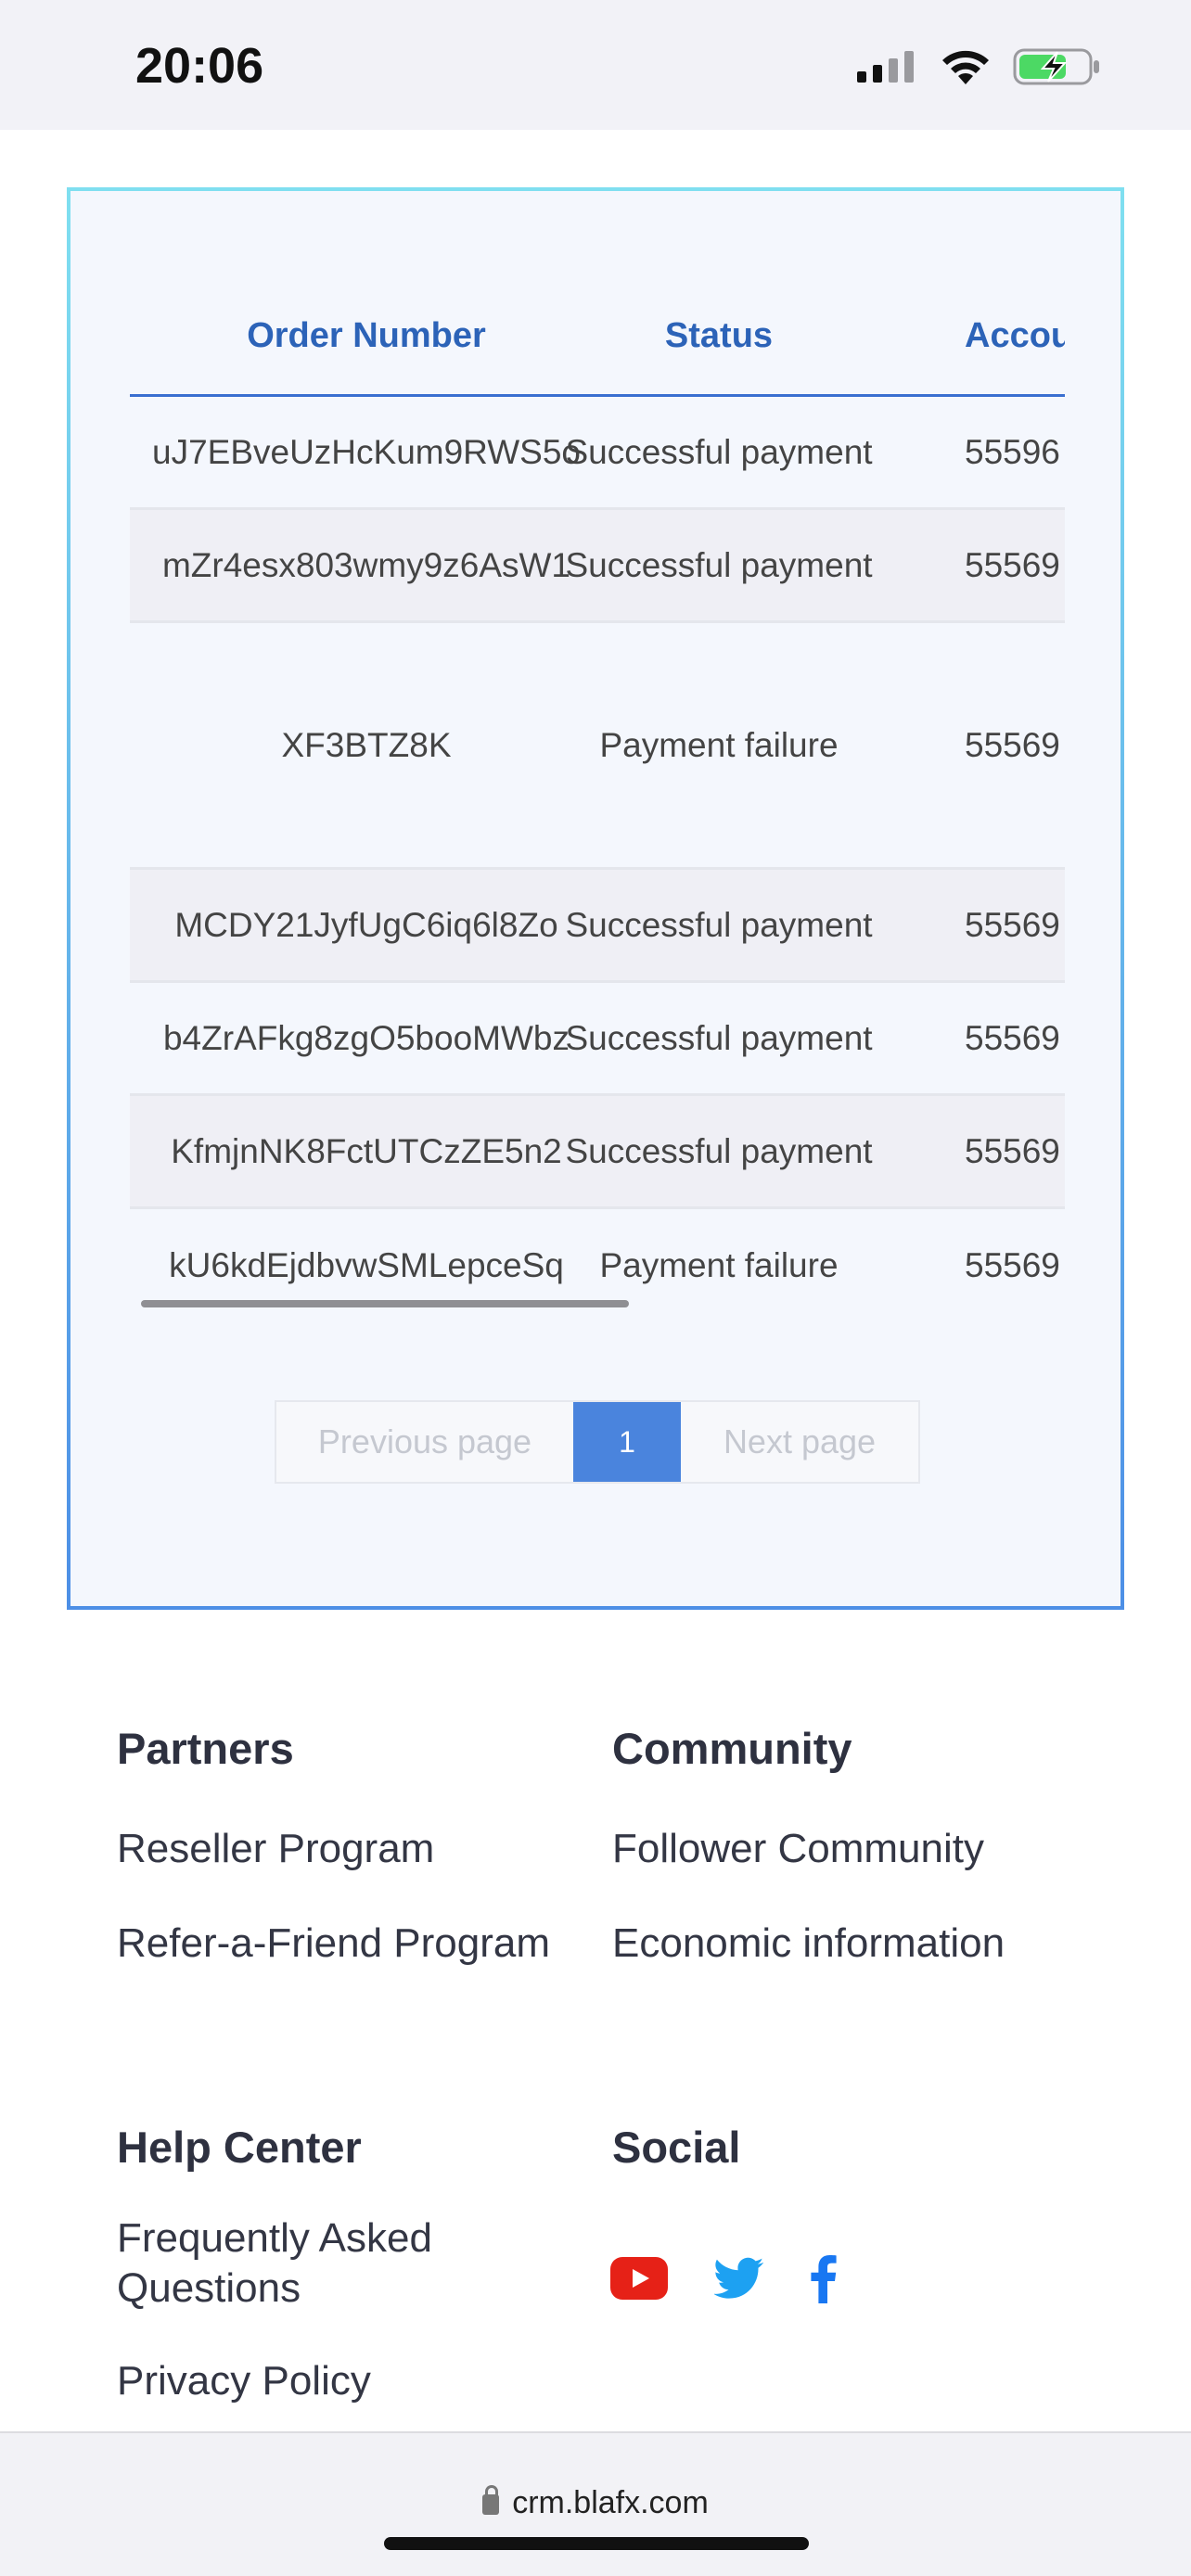 This screenshot has height=2576, width=1191. Describe the element at coordinates (732, 1748) in the screenshot. I see `footer-community-title: Community` at that location.